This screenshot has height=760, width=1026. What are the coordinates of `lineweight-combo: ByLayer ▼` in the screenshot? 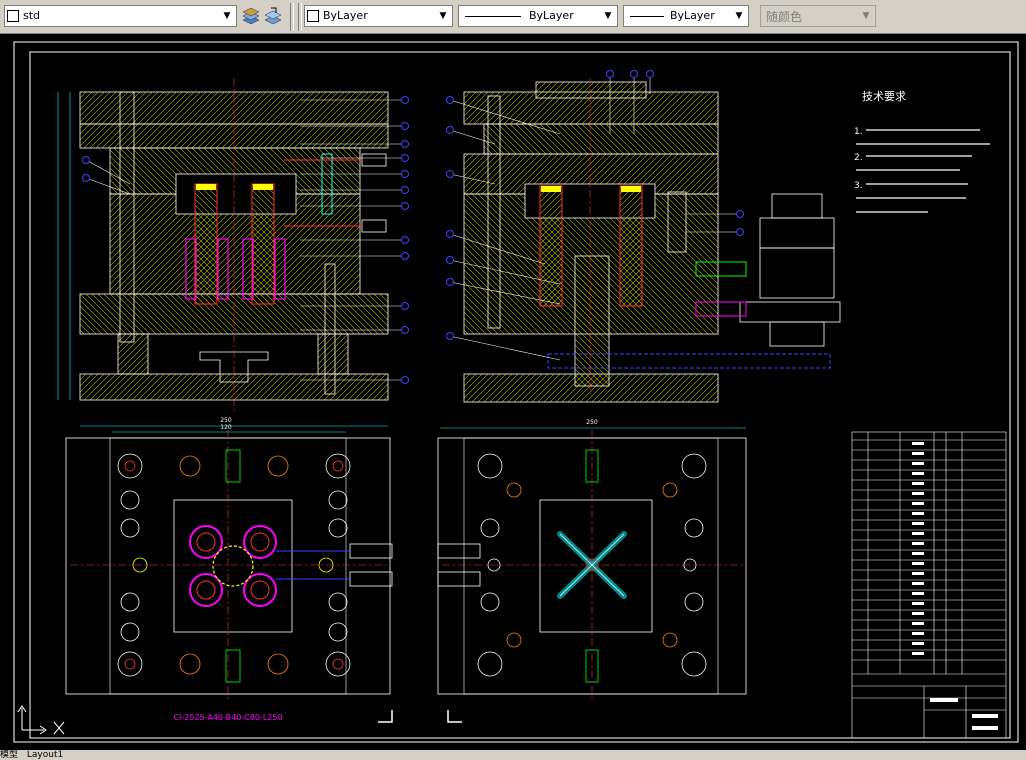 It's located at (686, 16).